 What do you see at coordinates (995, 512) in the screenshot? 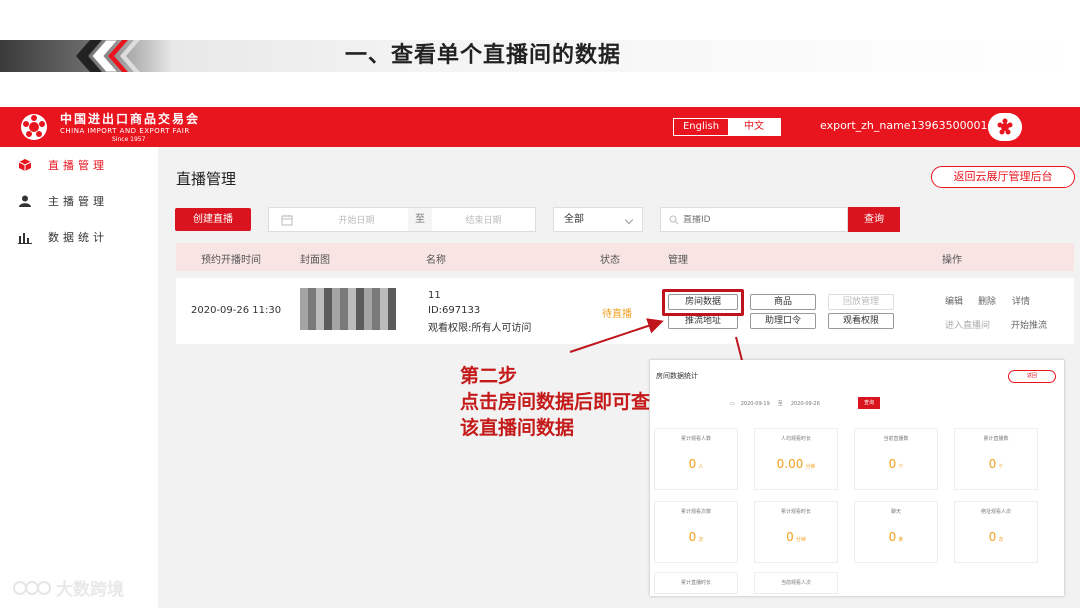
I see `stat-label: 络址观看人次` at bounding box center [995, 512].